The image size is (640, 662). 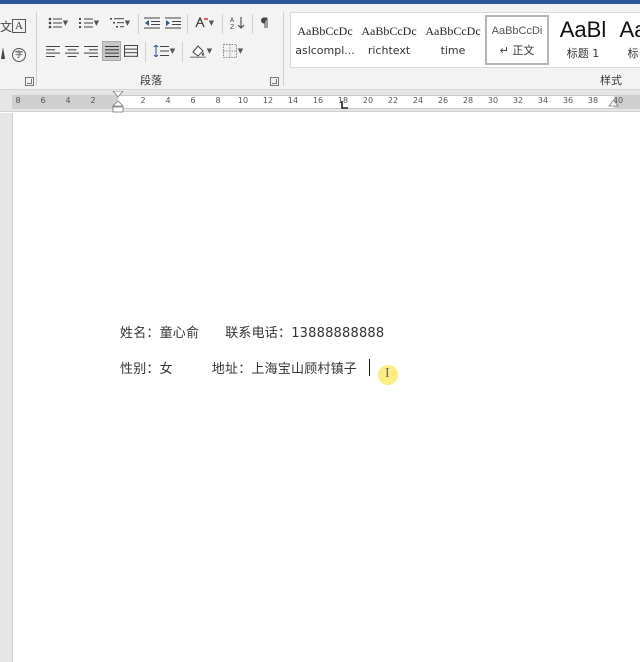 I want to click on border-letter-icon: A, so click(x=19, y=26).